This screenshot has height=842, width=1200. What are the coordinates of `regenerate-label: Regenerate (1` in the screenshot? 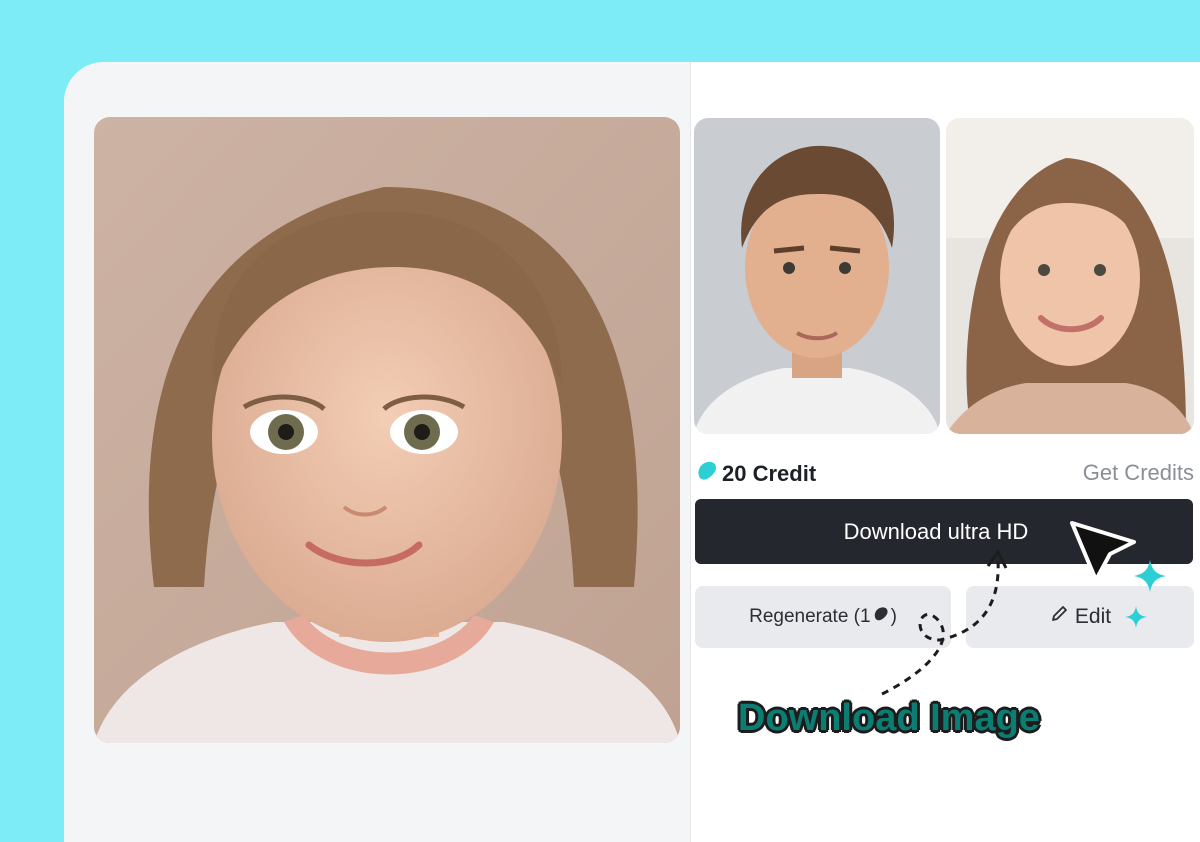 It's located at (810, 616).